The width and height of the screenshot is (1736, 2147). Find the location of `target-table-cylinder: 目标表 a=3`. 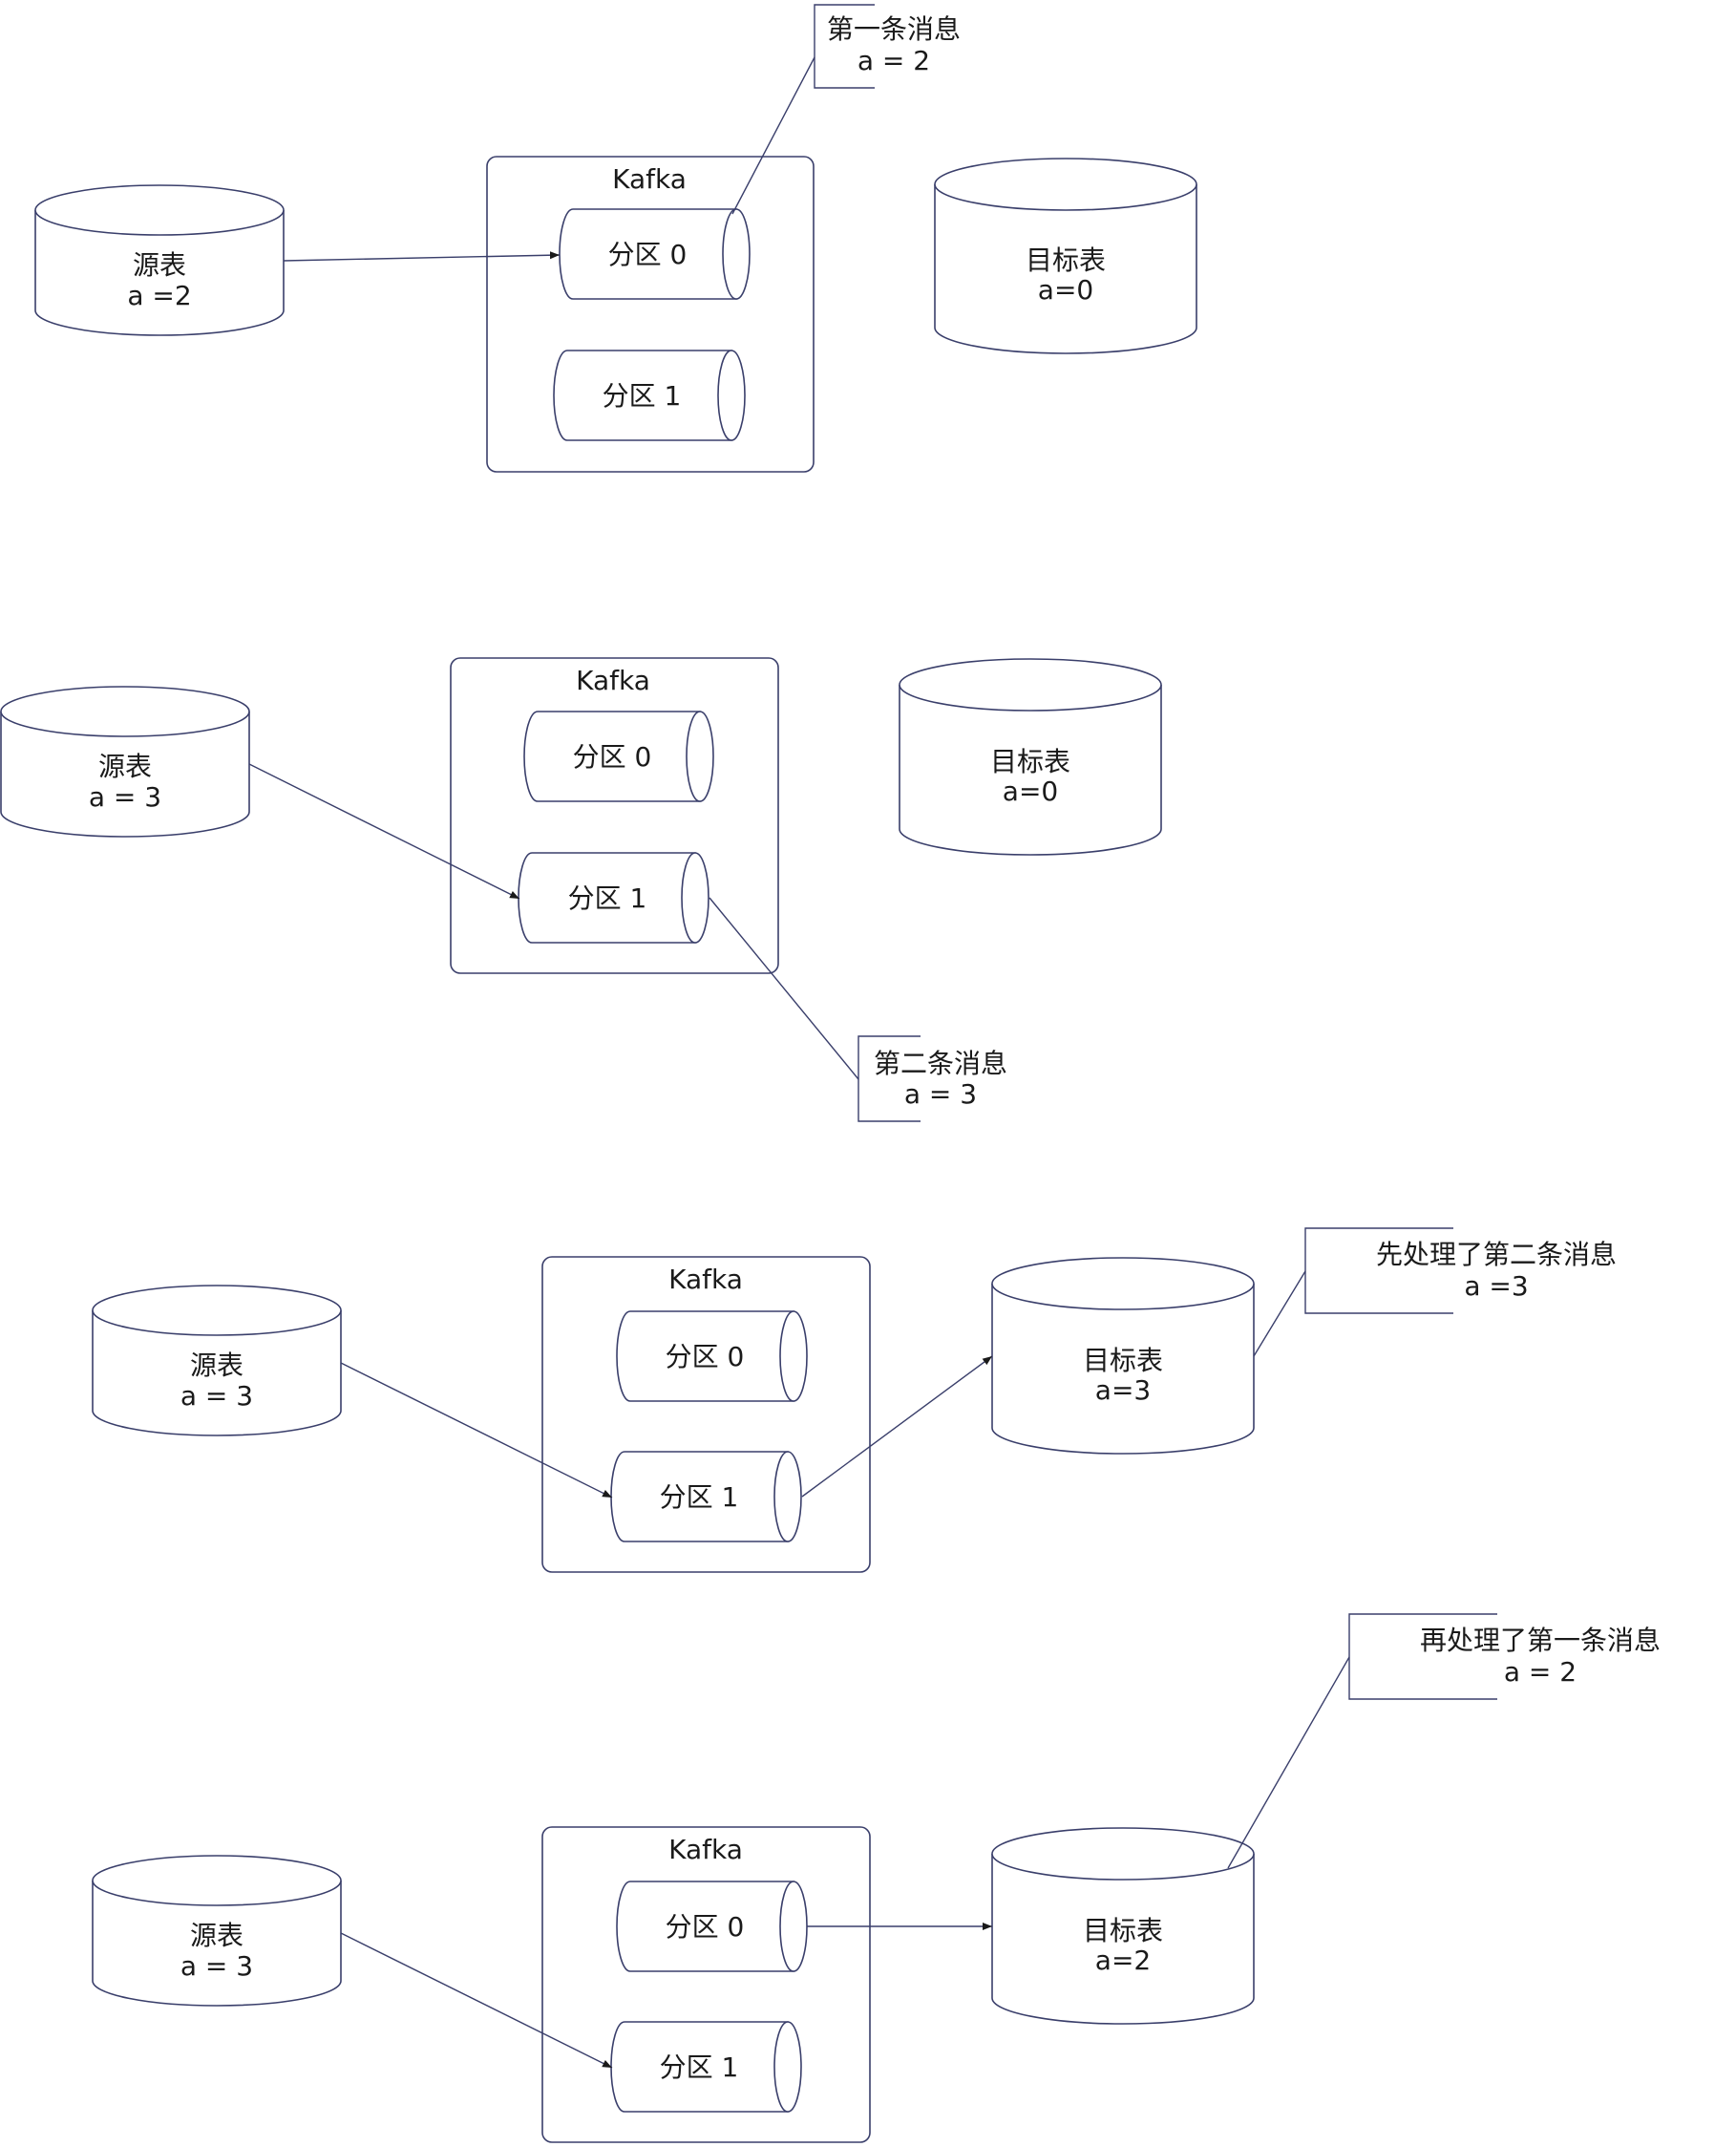

target-table-cylinder: 目标表 a=3 is located at coordinates (1123, 1356).